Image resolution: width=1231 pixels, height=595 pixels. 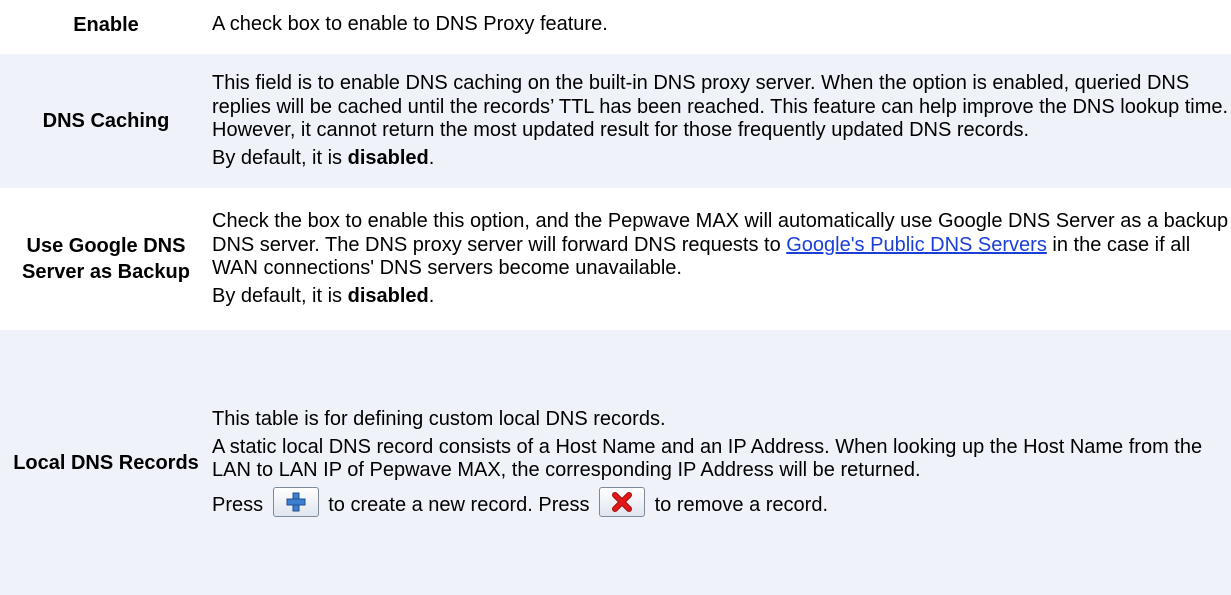 What do you see at coordinates (738, 504) in the screenshot?
I see `press-text-3: to remove a record.` at bounding box center [738, 504].